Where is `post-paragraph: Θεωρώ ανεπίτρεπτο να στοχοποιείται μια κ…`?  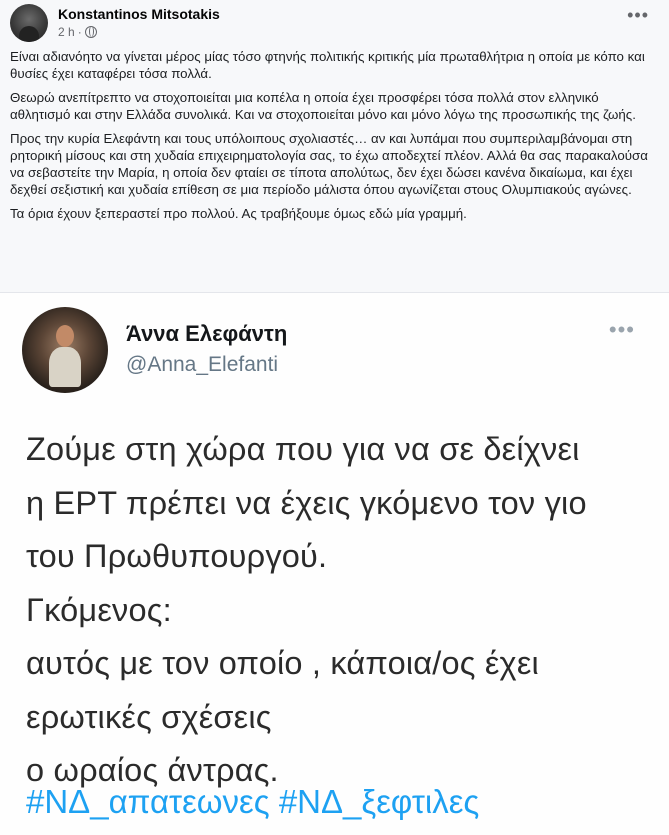
post-paragraph: Θεωρώ ανεπίτρεπτο να στοχοποιείται μια κ… is located at coordinates (323, 106).